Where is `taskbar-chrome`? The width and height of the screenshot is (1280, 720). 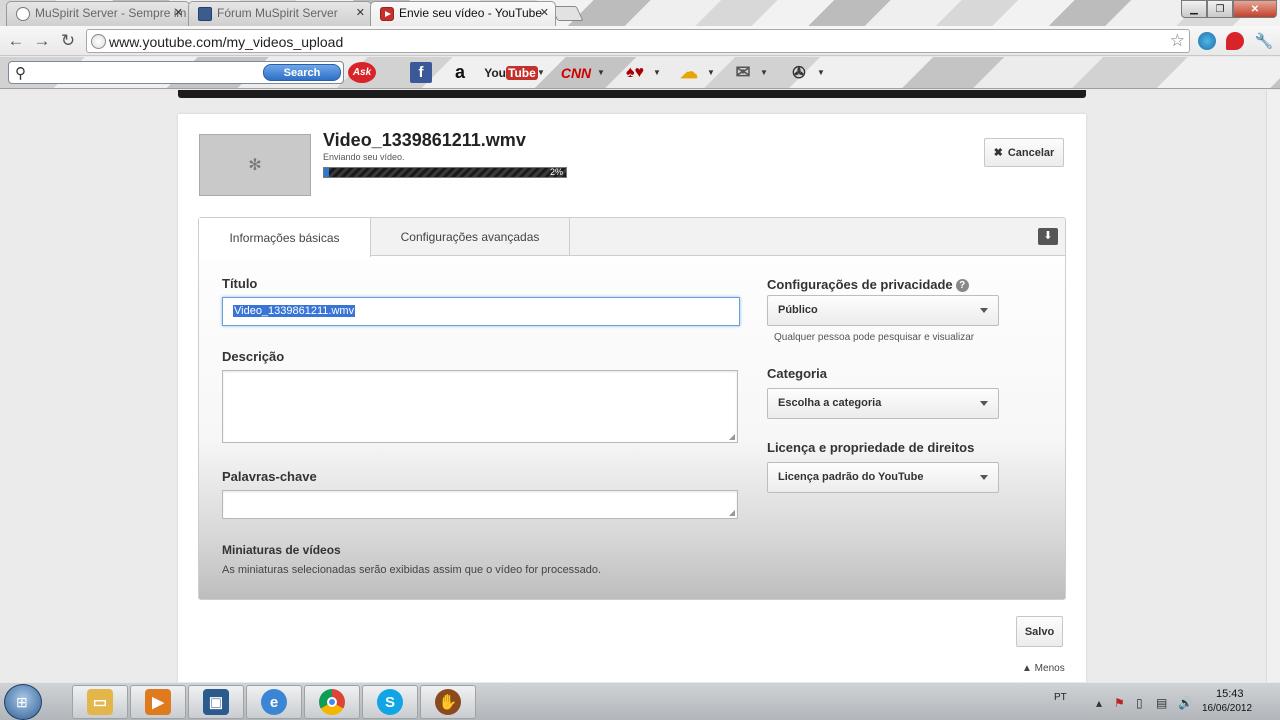 taskbar-chrome is located at coordinates (332, 702).